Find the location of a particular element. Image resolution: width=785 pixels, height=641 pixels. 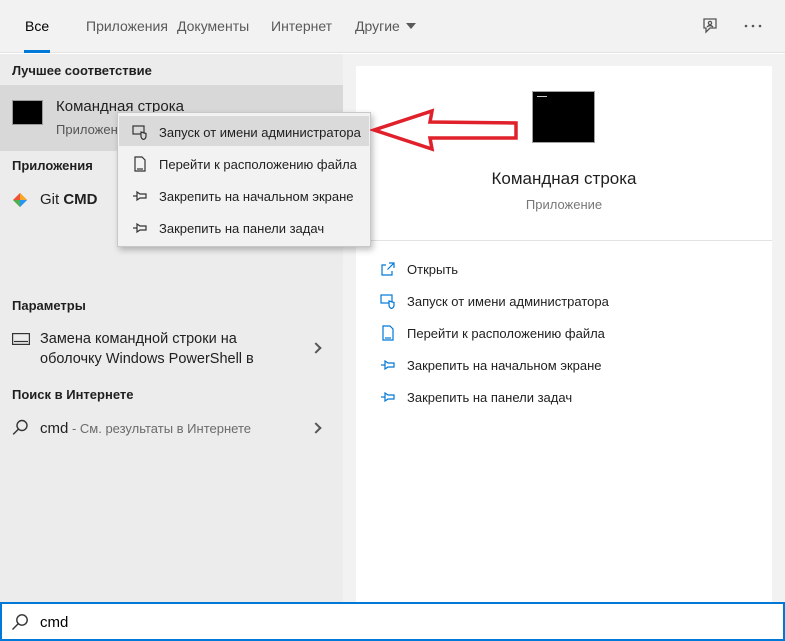

search-box: cmd is located at coordinates (392, 621).